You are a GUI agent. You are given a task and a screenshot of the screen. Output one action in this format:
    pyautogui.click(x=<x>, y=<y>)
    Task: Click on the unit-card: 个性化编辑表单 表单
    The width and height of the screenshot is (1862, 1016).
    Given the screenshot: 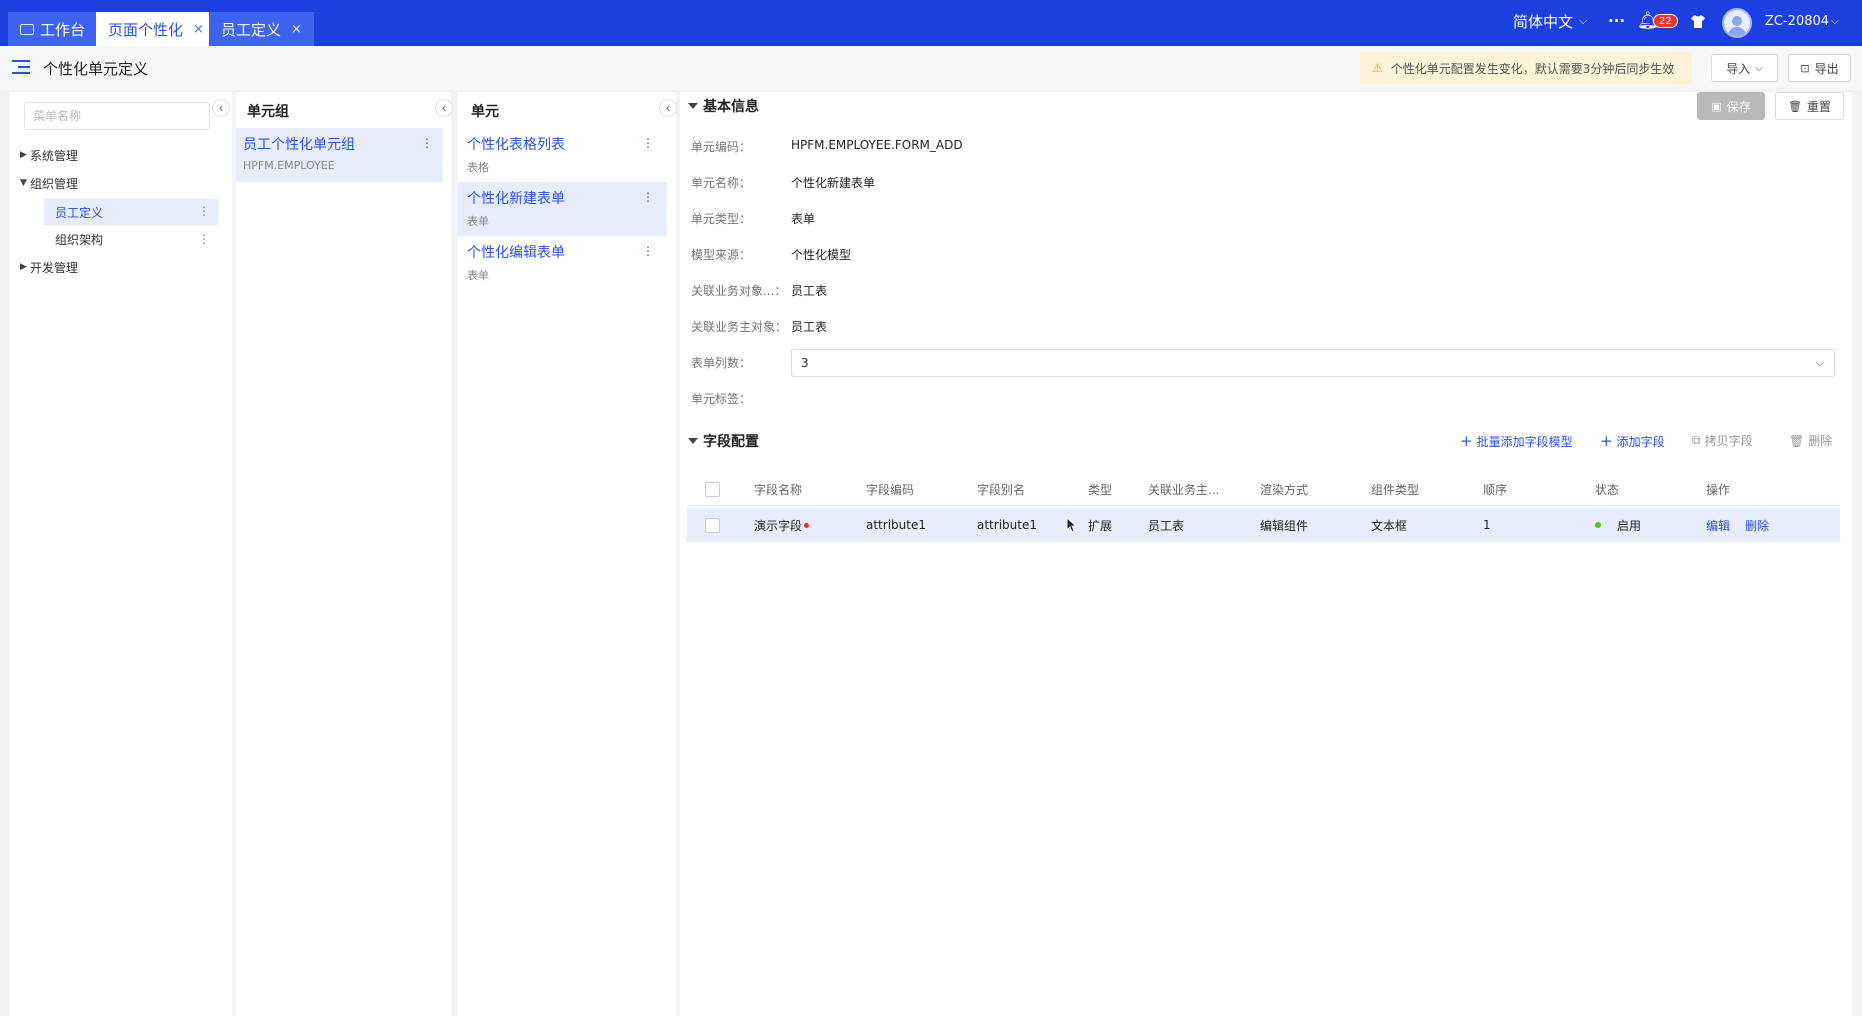 What is the action you would take?
    pyautogui.click(x=516, y=262)
    